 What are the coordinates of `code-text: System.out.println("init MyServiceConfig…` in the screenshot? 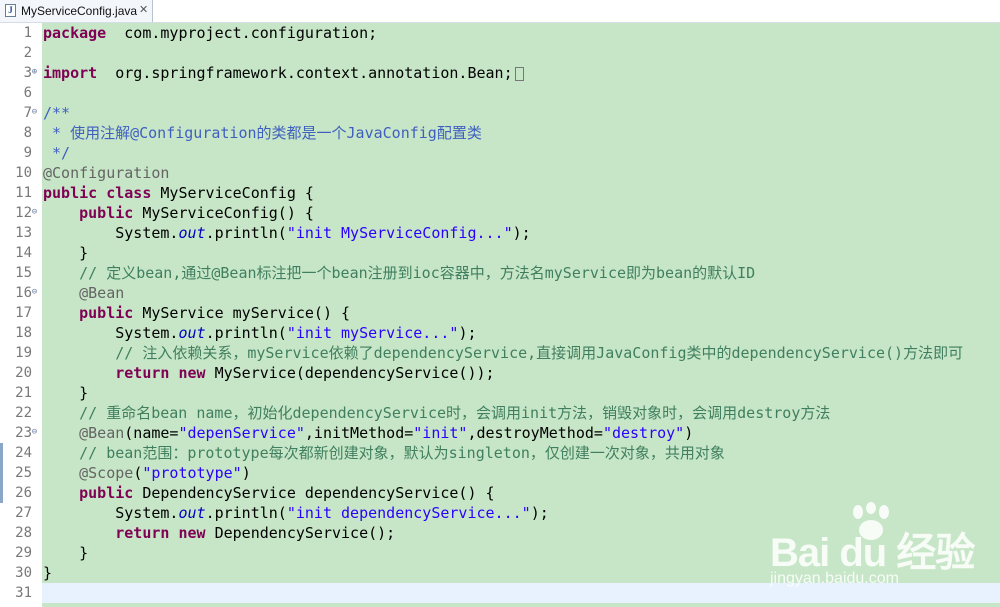 It's located at (286, 233).